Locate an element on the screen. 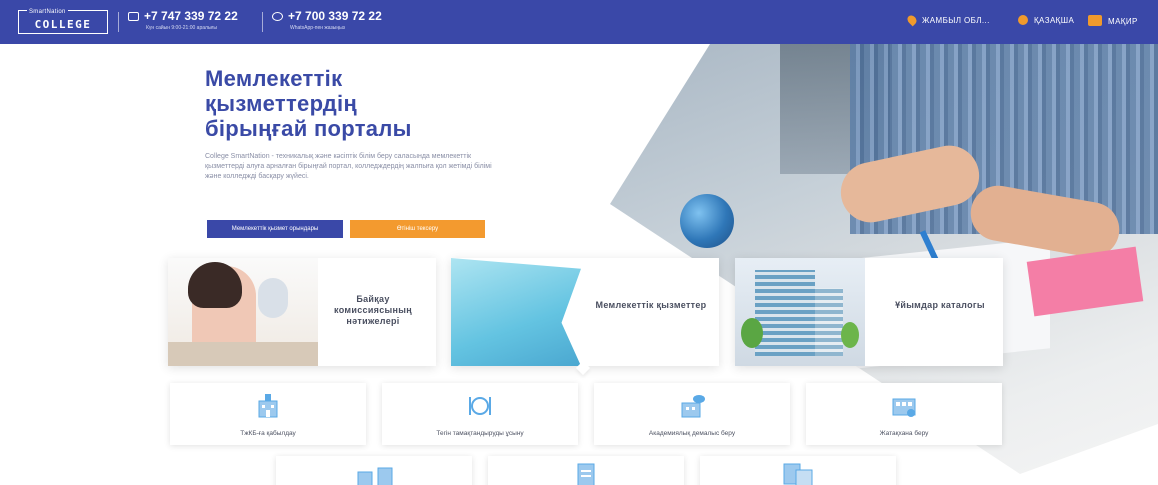  user-card-icon is located at coordinates (1095, 20).